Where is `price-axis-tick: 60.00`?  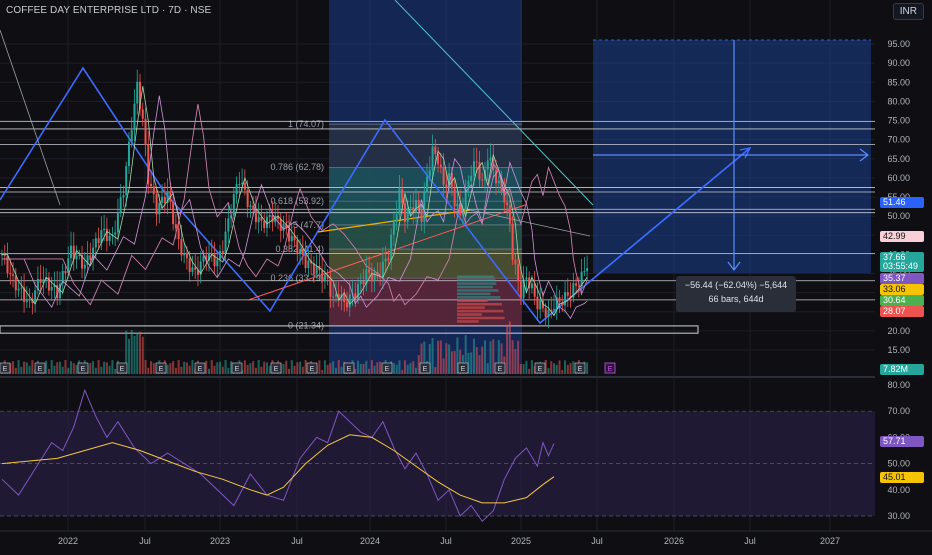 price-axis-tick: 60.00 is located at coordinates (898, 178).